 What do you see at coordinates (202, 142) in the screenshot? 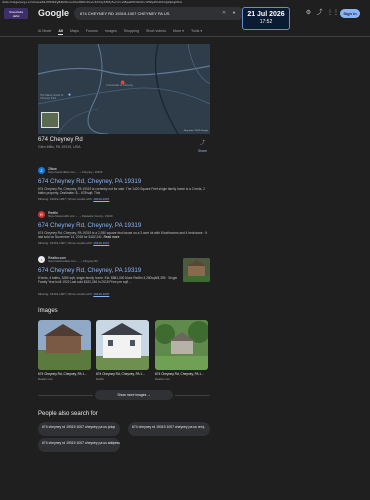
I see `share-place-icon: ⤴` at bounding box center [202, 142].